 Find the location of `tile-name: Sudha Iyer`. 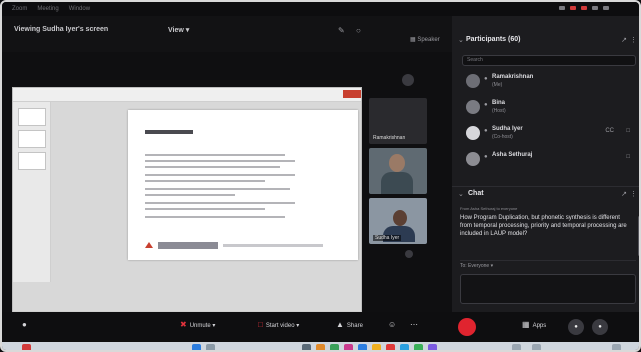

tile-name: Sudha Iyer is located at coordinates (387, 238).